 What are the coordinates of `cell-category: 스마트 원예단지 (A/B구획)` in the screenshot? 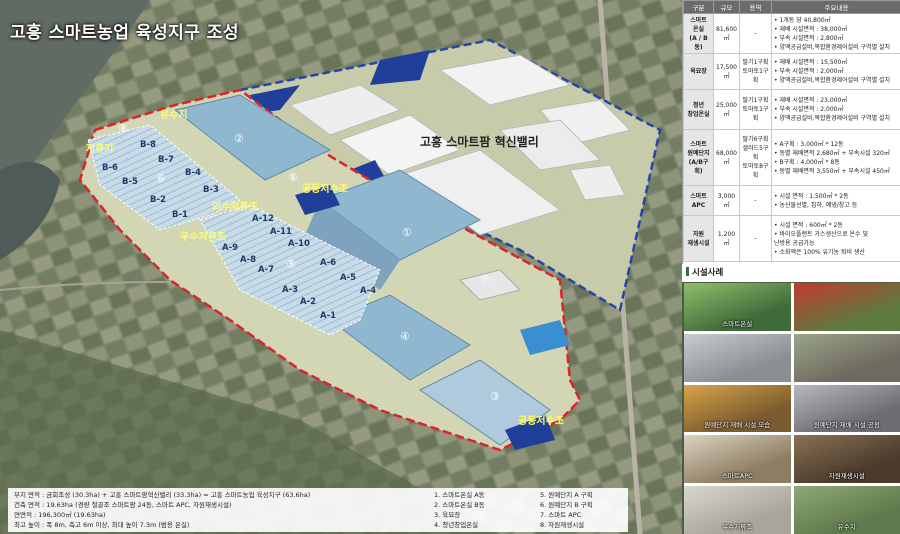 It's located at (698, 157).